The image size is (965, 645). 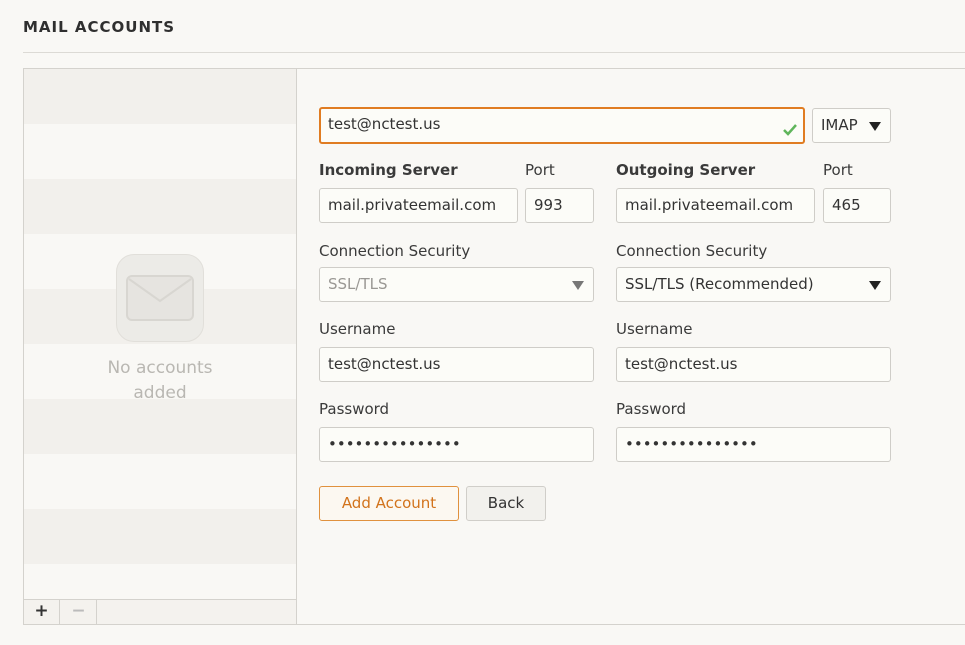 I want to click on email-value: test@nctest.us, so click(x=384, y=124).